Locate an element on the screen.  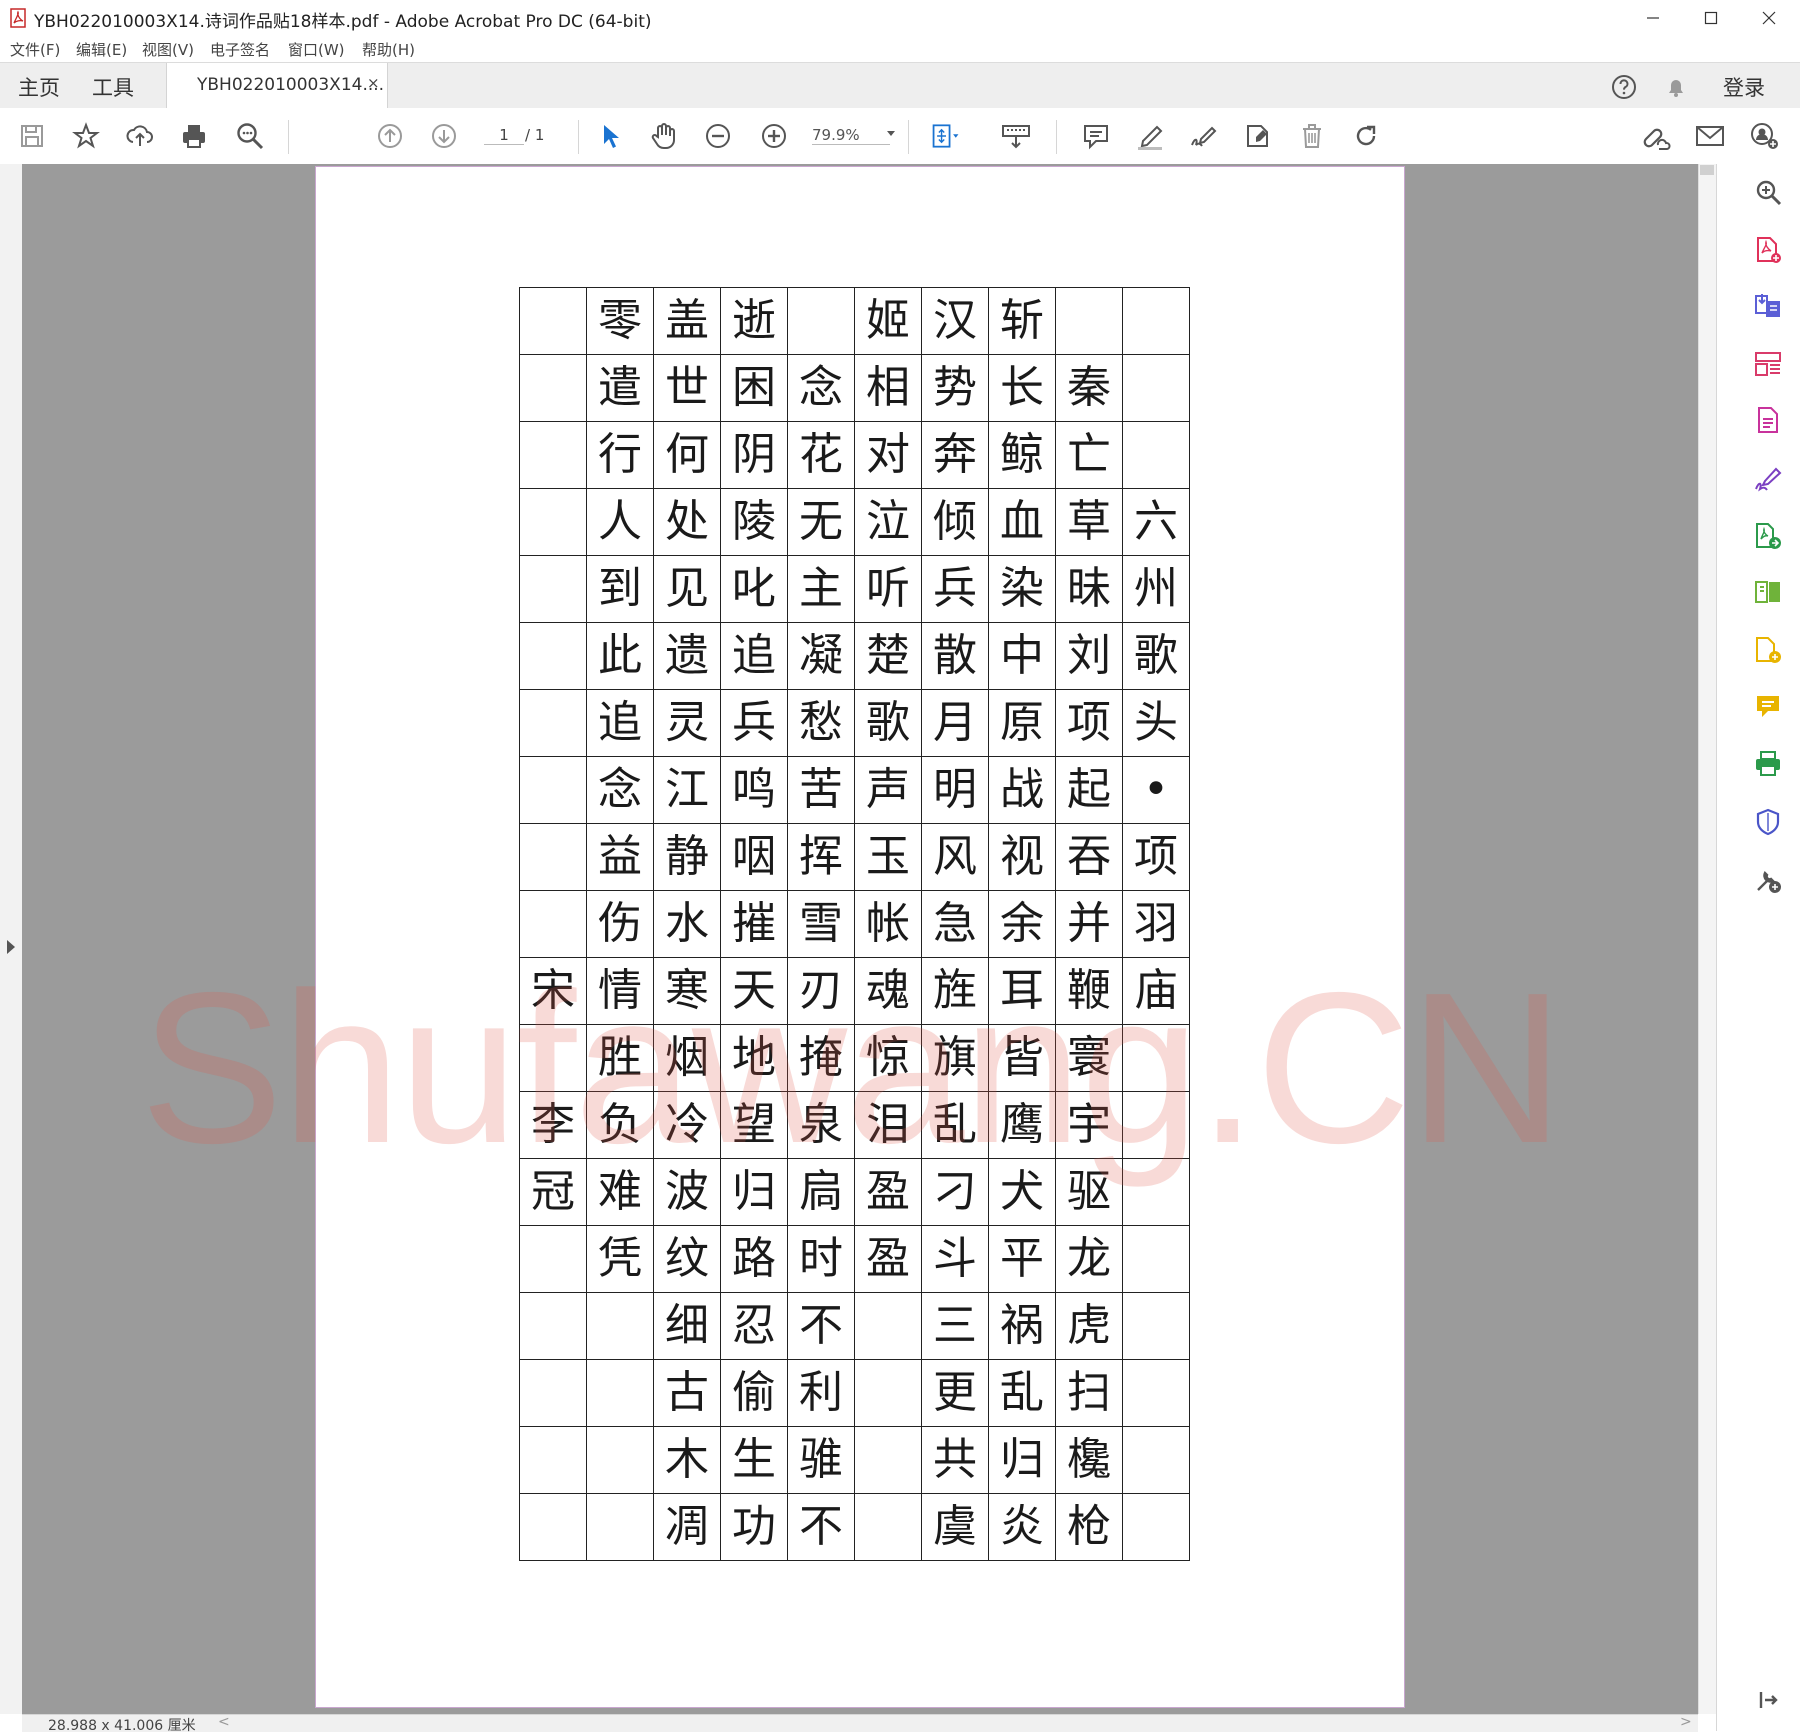
grid-cell: 驱 is located at coordinates (1089, 1192).